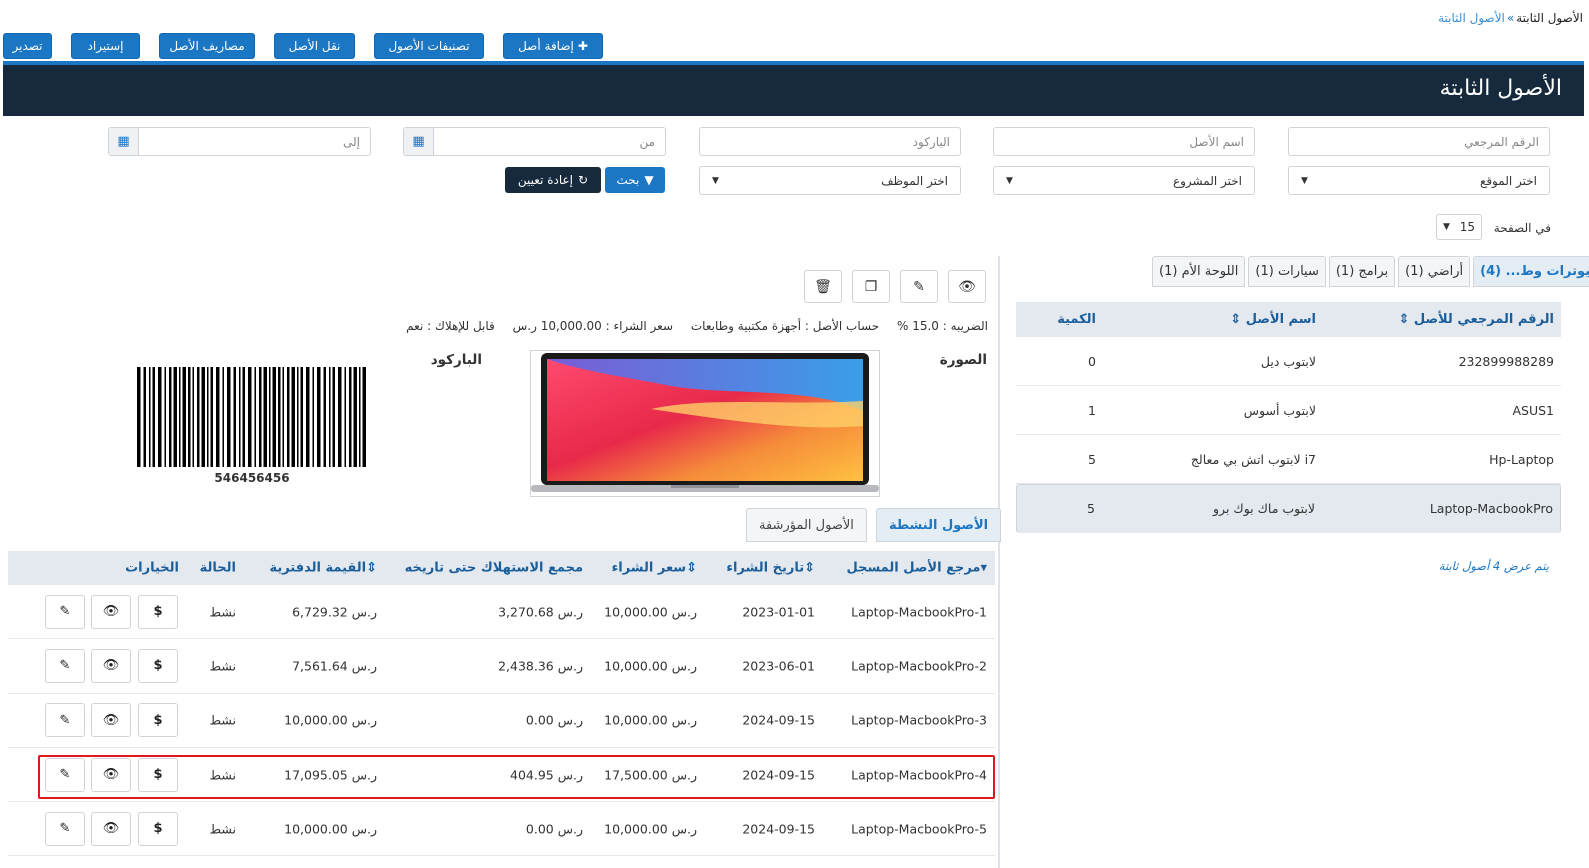 The width and height of the screenshot is (1589, 868). I want to click on asset-list-row: 232899988289 لابتوب ديل 0, so click(1288, 361).